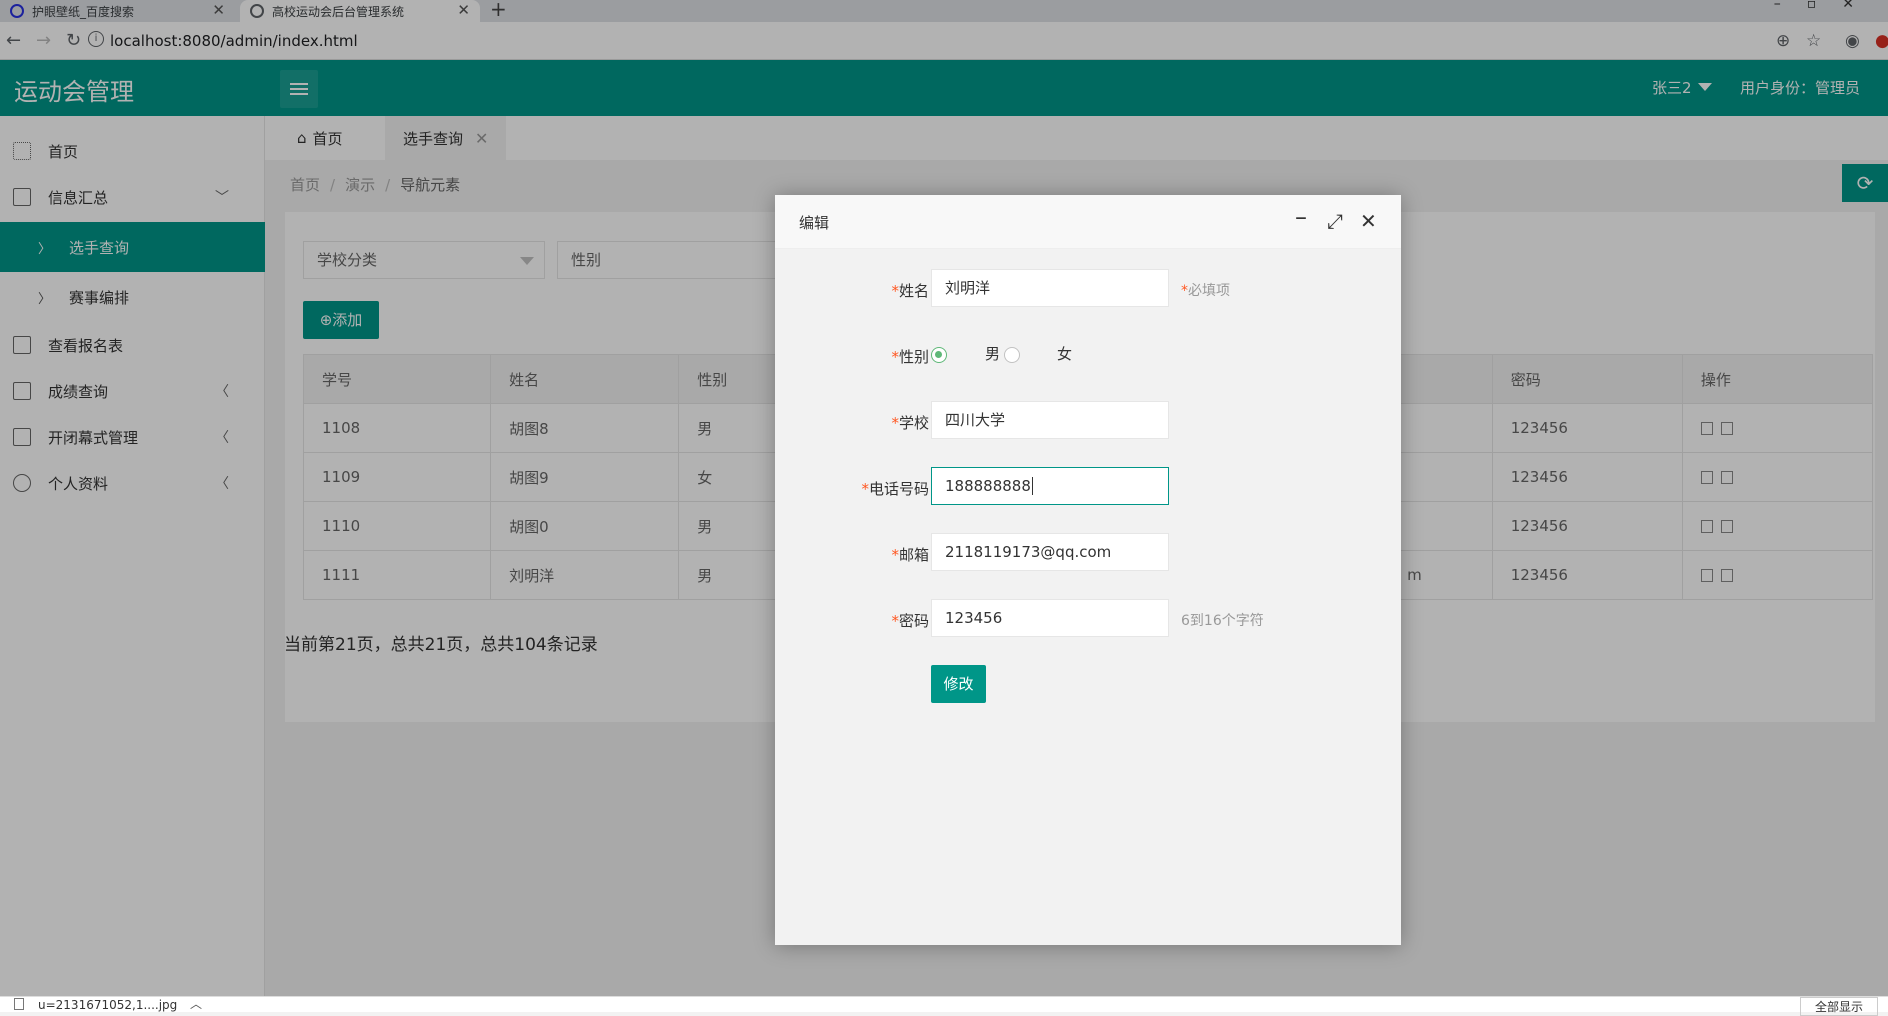  What do you see at coordinates (1050, 618) in the screenshot?
I see `password-input: 123456` at bounding box center [1050, 618].